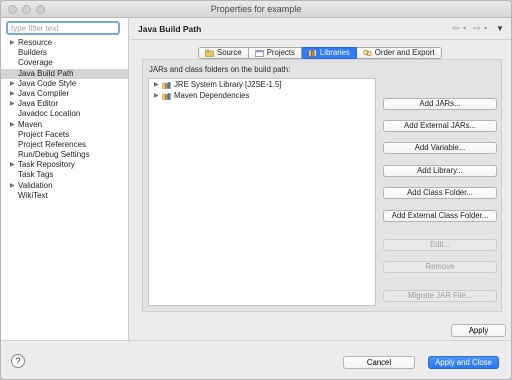 The height and width of the screenshot is (380, 512). Describe the element at coordinates (64, 43) in the screenshot. I see `sidebar-item-resource: ▶ Resource` at that location.